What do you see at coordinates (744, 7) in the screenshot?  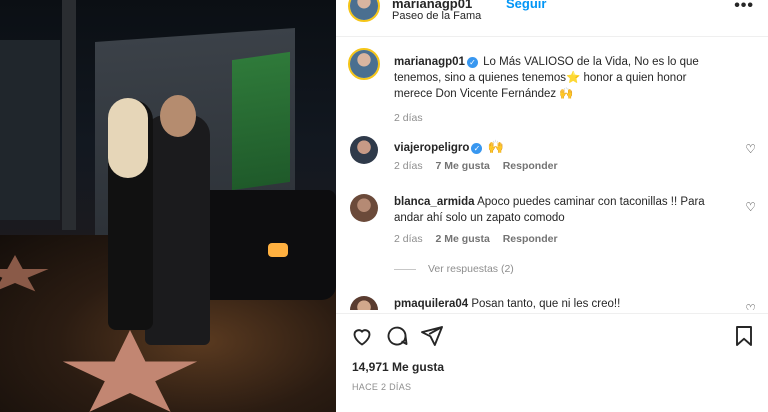 I see `more-icon: •••` at bounding box center [744, 7].